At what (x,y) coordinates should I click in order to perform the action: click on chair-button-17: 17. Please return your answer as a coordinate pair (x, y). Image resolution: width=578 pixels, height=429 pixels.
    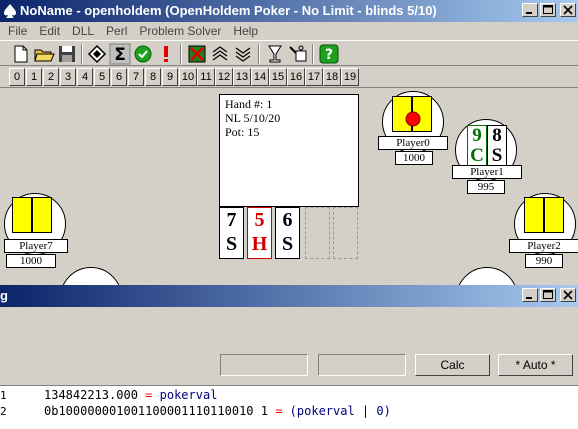
    Looking at the image, I should click on (314, 77).